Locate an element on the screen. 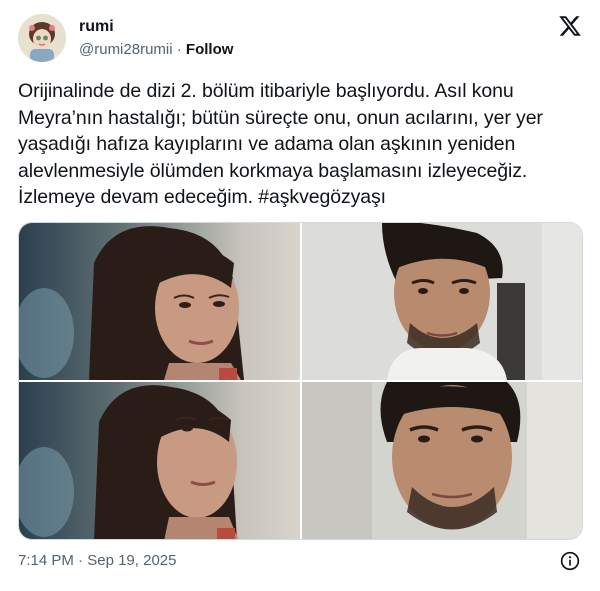 The image size is (600, 591). follow-button: Follow is located at coordinates (210, 49).